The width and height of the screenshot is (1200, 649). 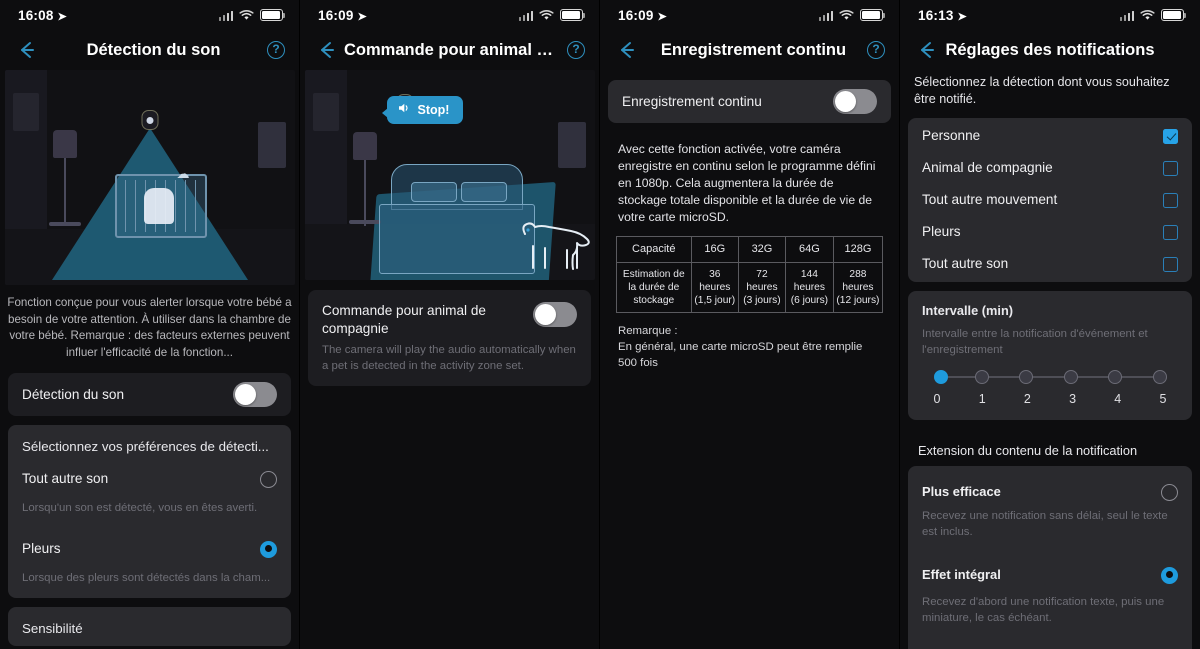 I want to click on slider-track, so click(x=1050, y=377).